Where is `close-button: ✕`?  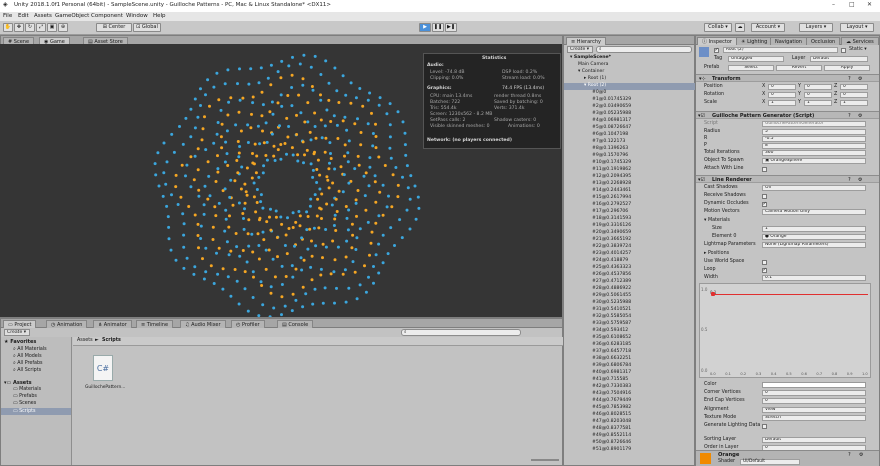
close-button: ✕ is located at coordinates (869, 4).